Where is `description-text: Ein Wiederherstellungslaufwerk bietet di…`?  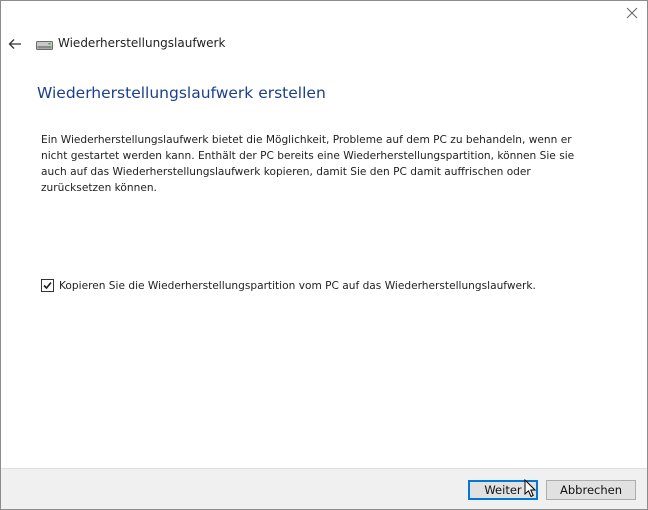
description-text: Ein Wiederherstellungslaufwerk bietet di… is located at coordinates (308, 164).